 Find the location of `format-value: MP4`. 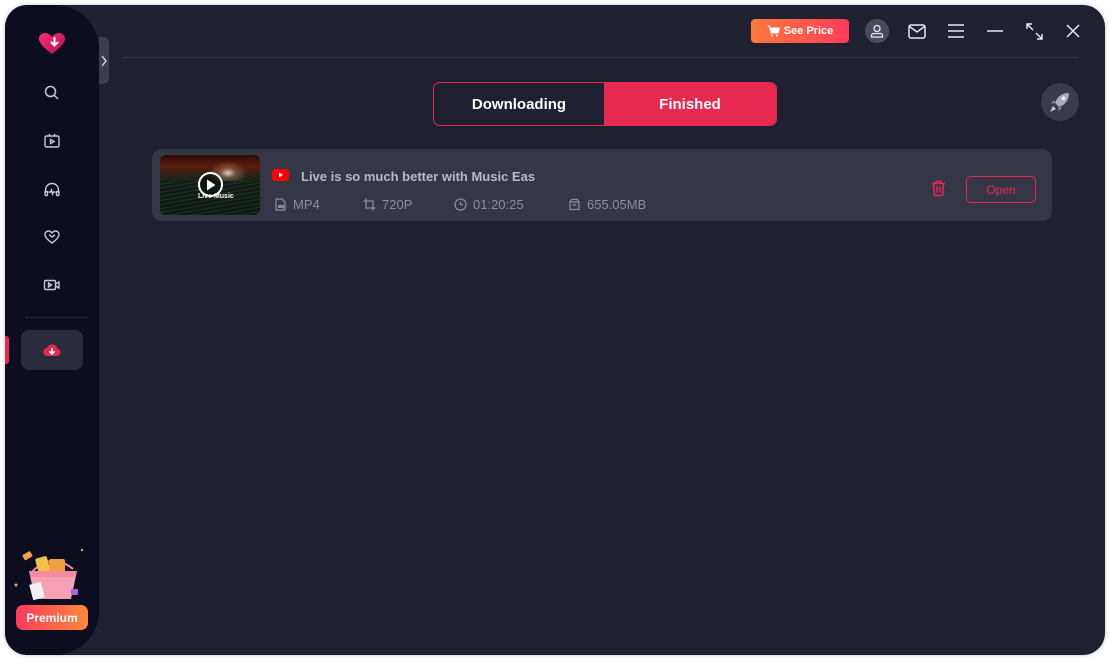

format-value: MP4 is located at coordinates (306, 204).